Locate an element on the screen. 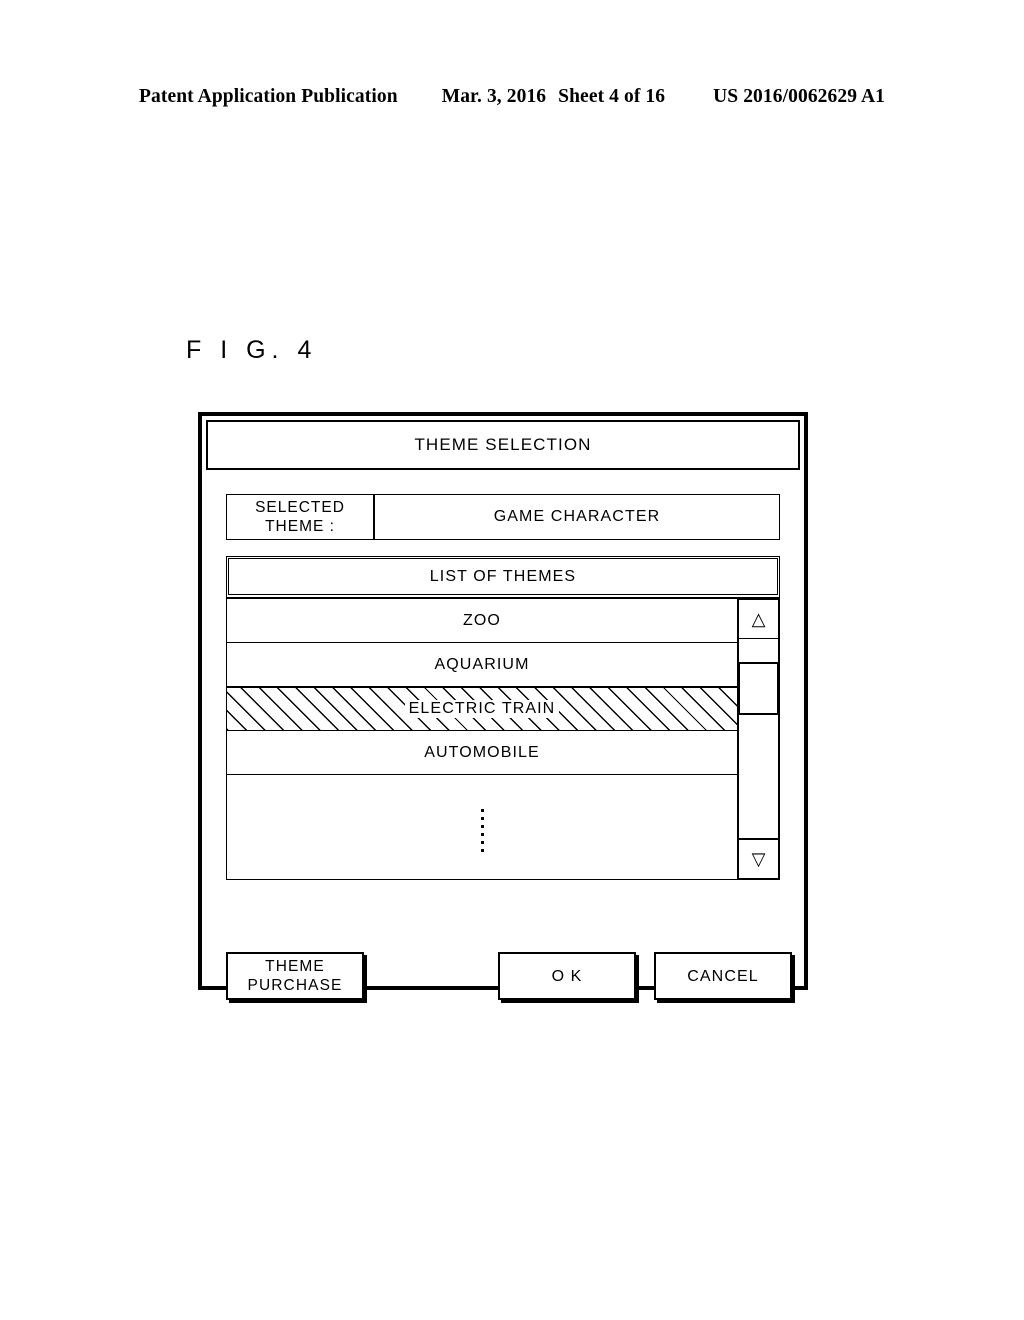  scroll-down-arrow-icon: ▽ is located at coordinates (758, 859).